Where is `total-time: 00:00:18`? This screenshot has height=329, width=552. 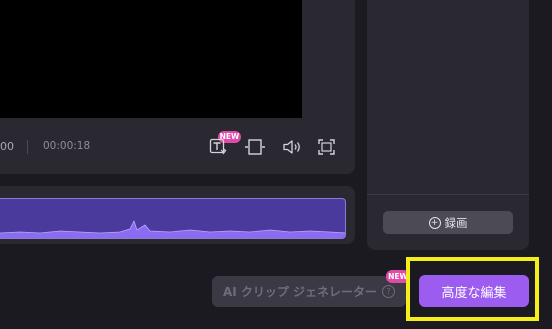 total-time: 00:00:18 is located at coordinates (67, 146).